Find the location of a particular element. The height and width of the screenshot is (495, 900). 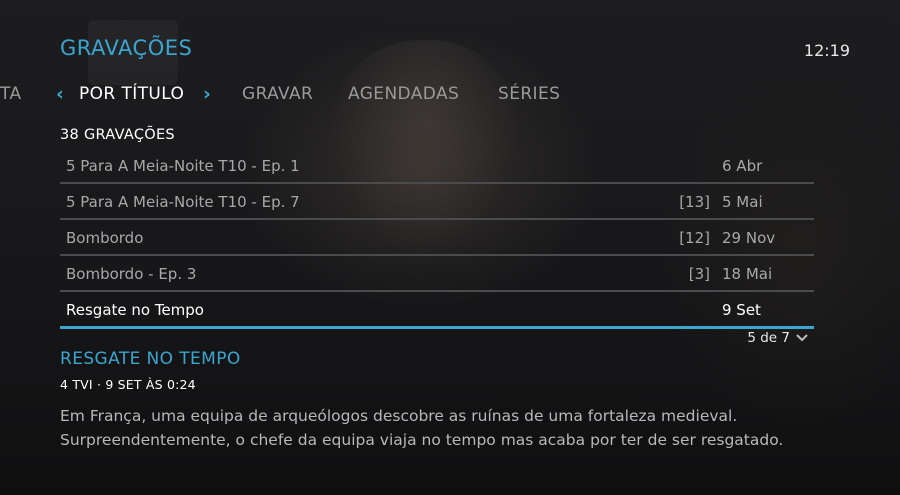

episode-count: [12] is located at coordinates (694, 238).